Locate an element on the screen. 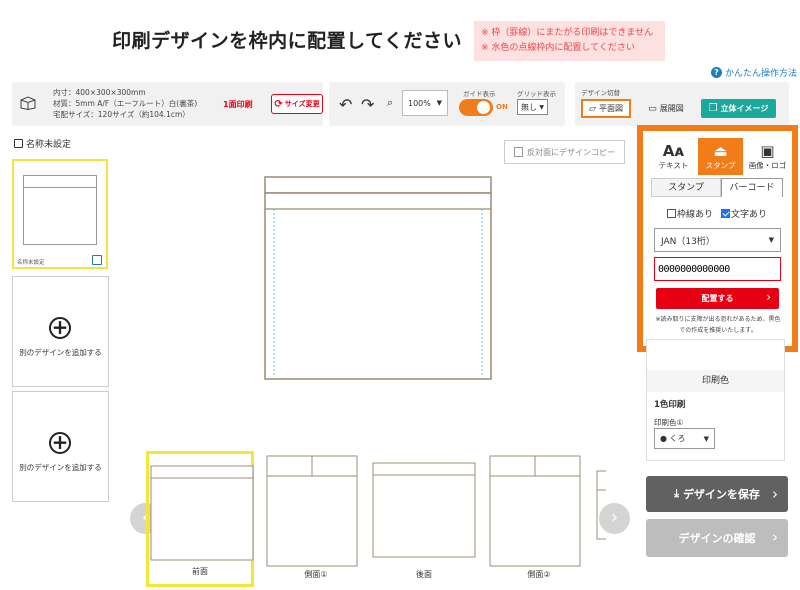  help-icon: ? is located at coordinates (716, 72).